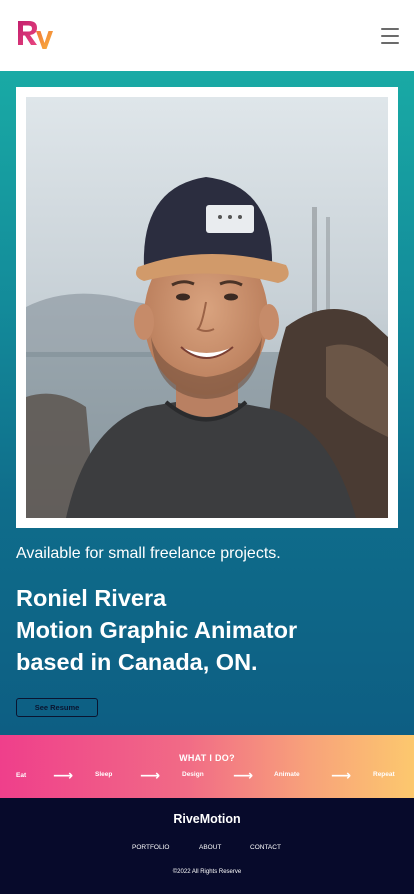 This screenshot has width=414, height=894. I want to click on hamburger-menu-icon, so click(390, 36).